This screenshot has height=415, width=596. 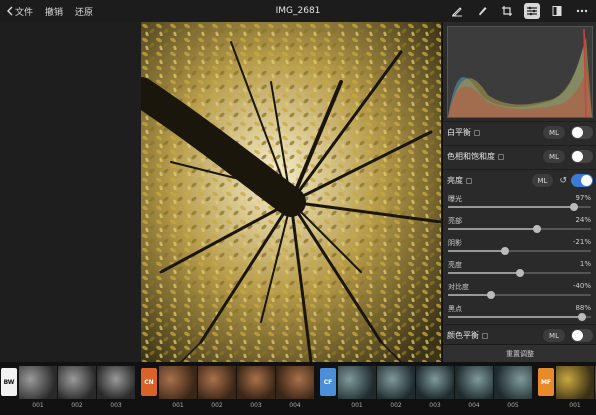 I want to click on markup-icon, so click(x=457, y=12).